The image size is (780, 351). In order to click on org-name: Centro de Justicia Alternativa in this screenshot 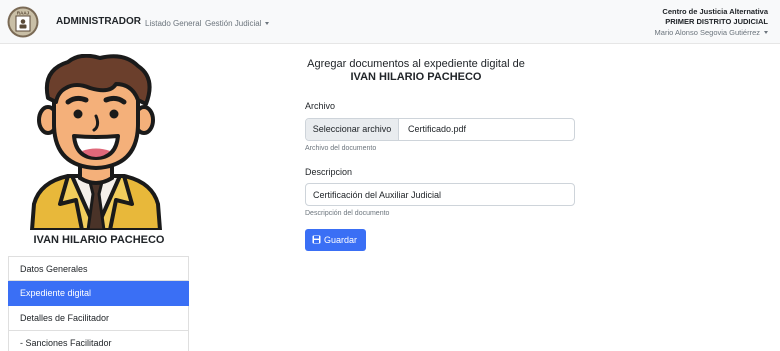, I will do `click(715, 11)`.